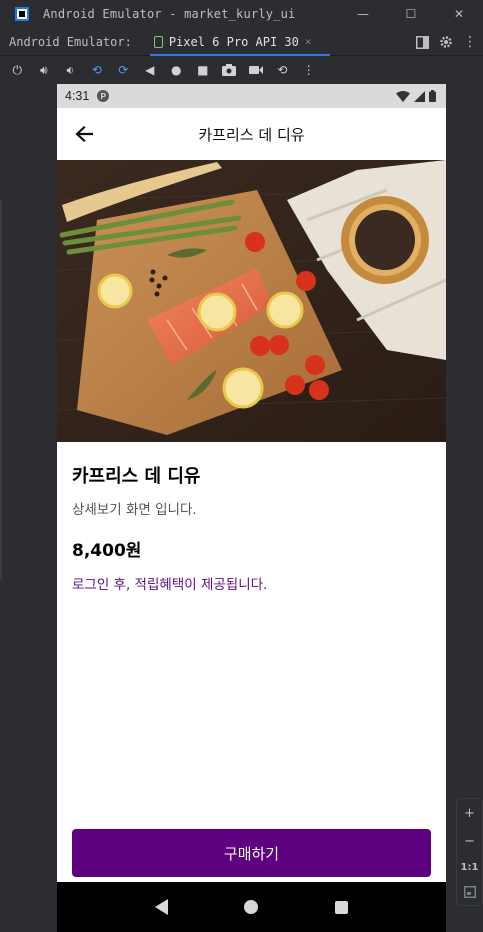  I want to click on device-phone-icon, so click(158, 41).